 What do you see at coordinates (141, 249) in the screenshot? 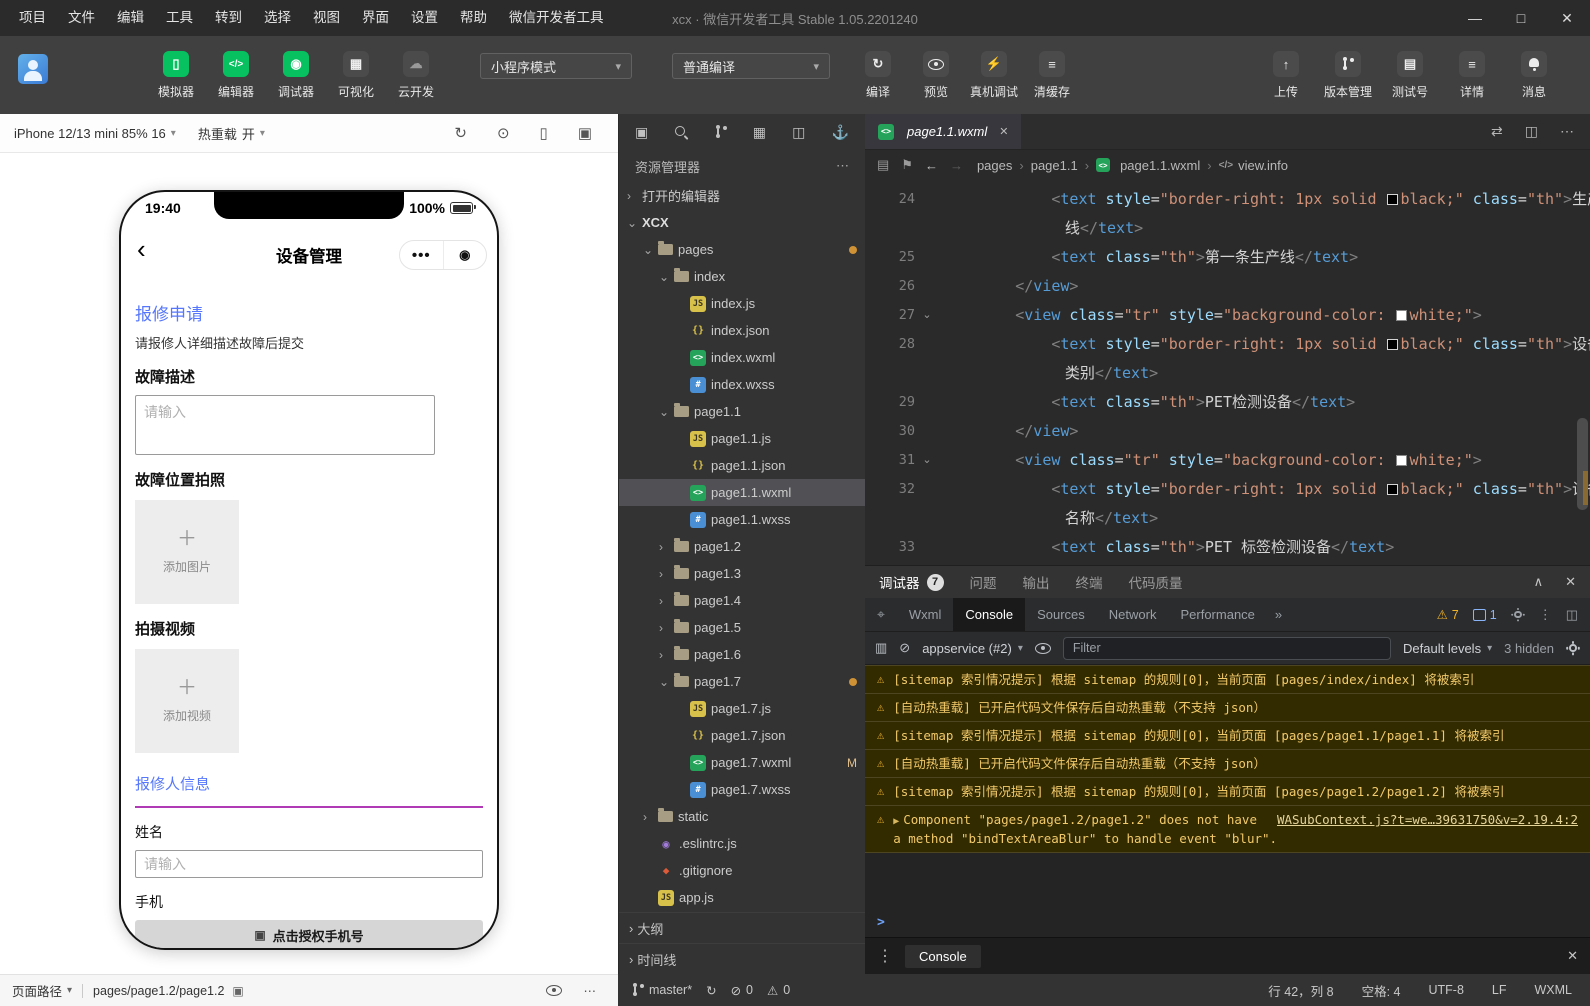
I see `back-icon: ‹` at bounding box center [141, 249].